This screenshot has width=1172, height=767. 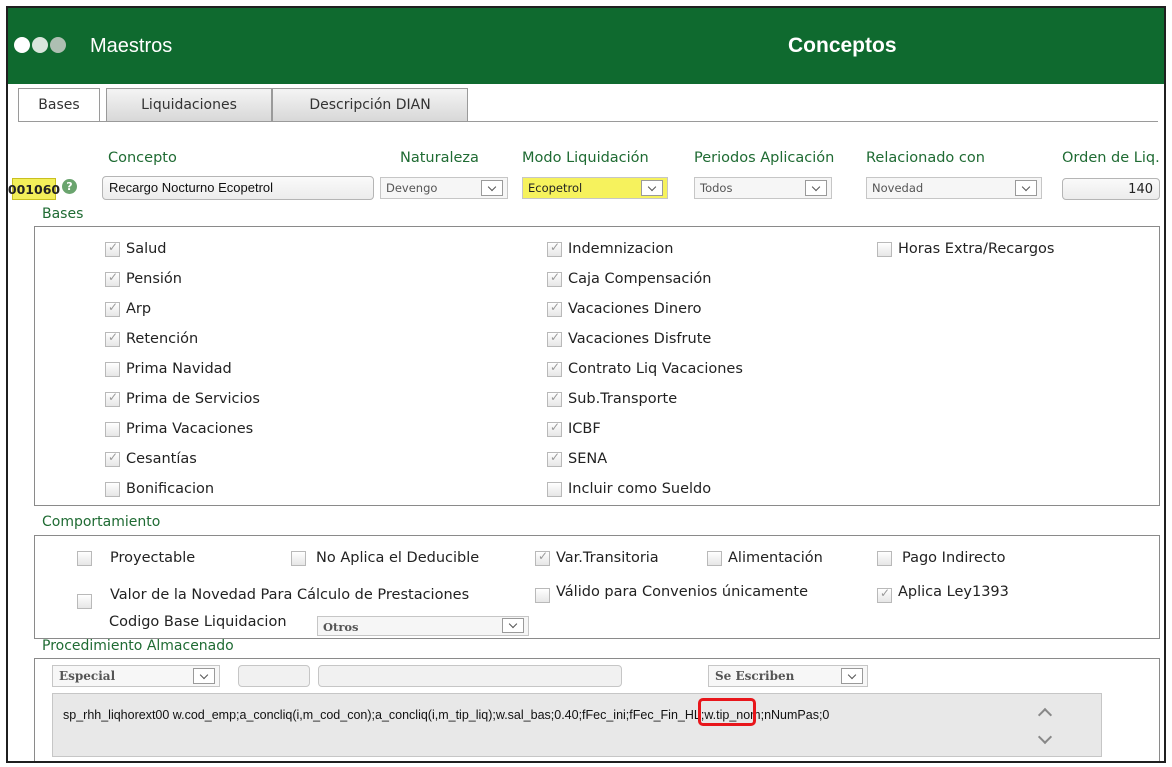 I want to click on checkbox-label: Incluir como Sueldo, so click(x=640, y=489).